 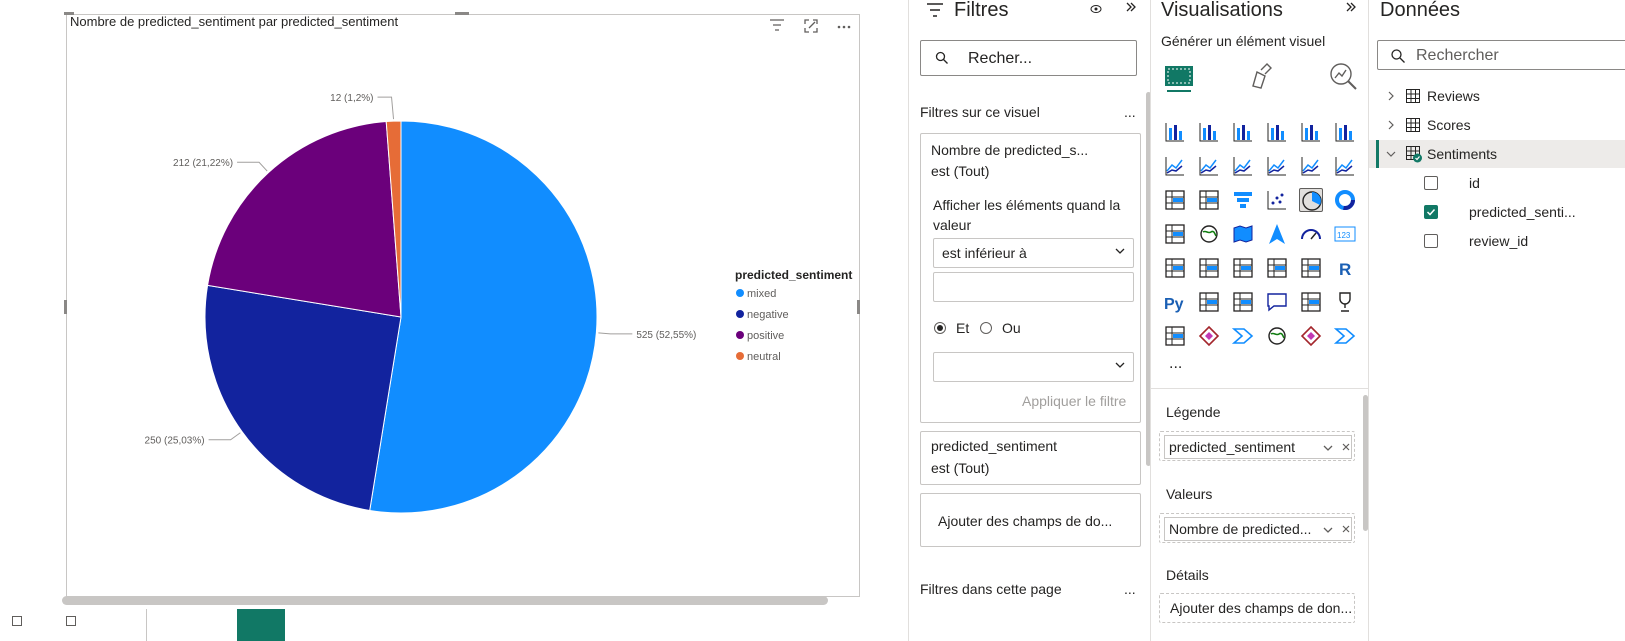 What do you see at coordinates (445, 600) in the screenshot?
I see `horizontal-scrollbar` at bounding box center [445, 600].